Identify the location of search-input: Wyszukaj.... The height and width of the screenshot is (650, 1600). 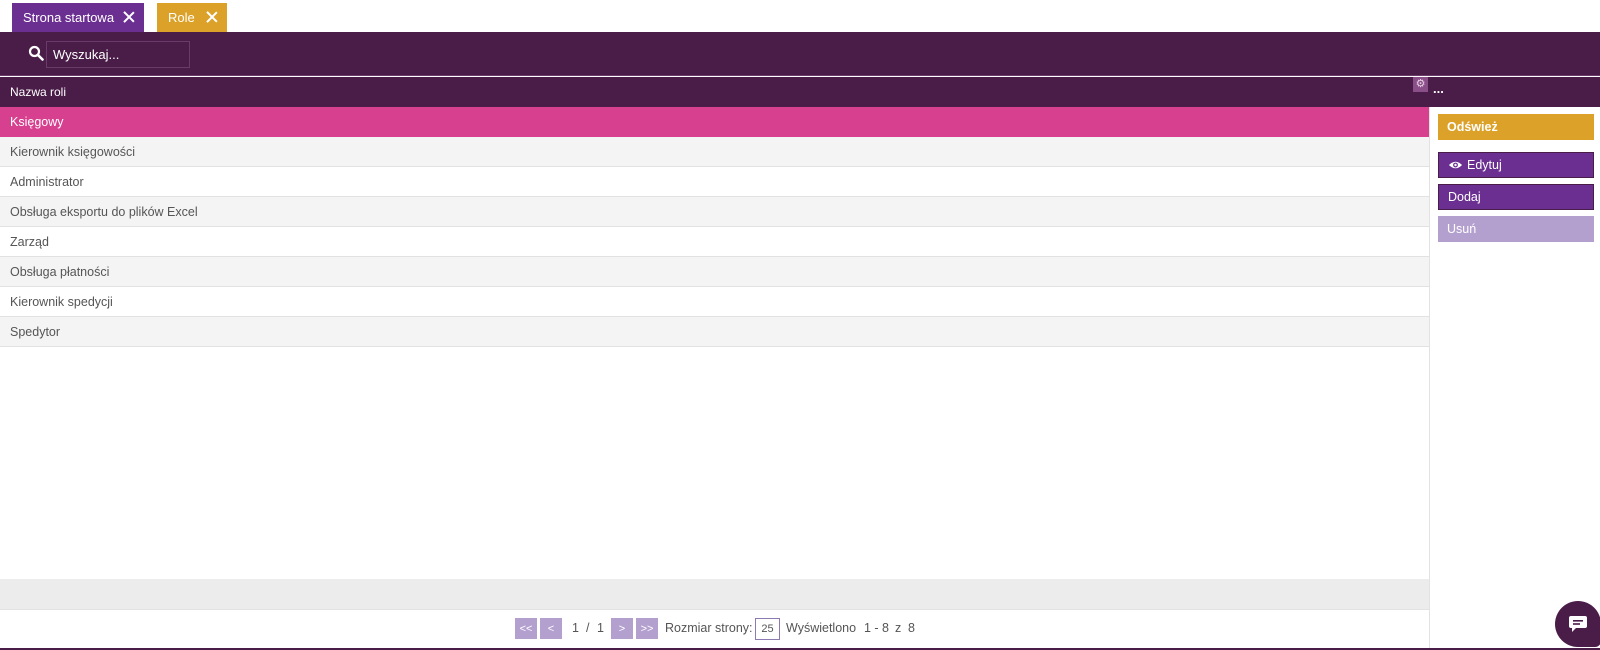
(118, 54).